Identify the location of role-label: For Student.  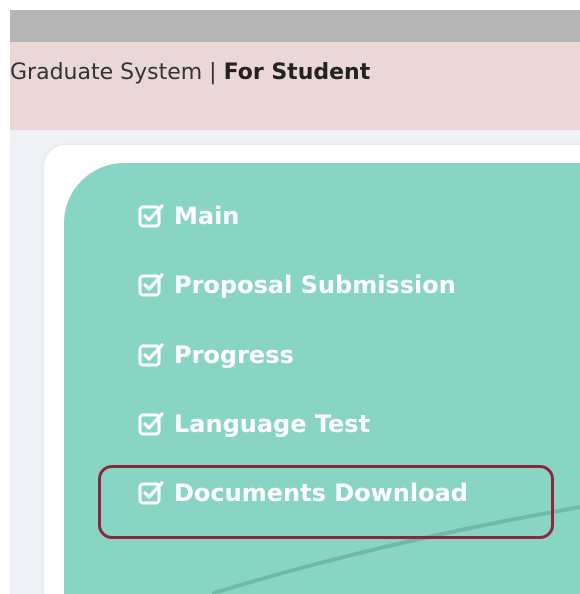
(297, 72).